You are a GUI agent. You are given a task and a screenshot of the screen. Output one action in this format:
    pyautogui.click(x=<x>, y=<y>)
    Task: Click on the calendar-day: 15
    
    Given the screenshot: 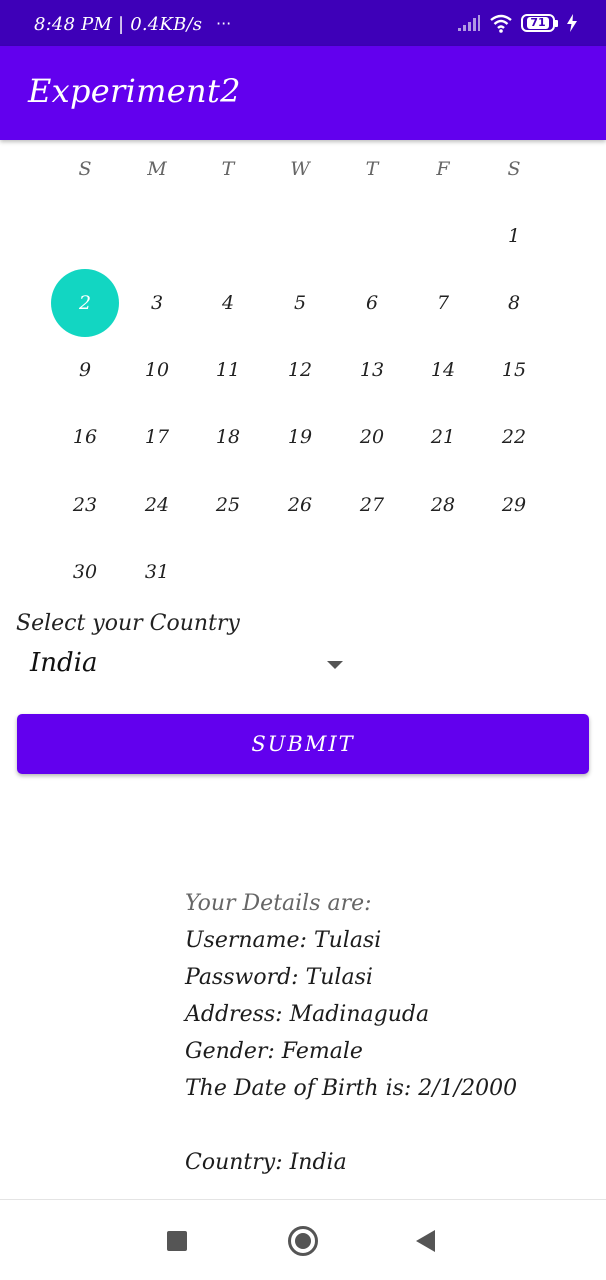 What is the action you would take?
    pyautogui.click(x=514, y=370)
    